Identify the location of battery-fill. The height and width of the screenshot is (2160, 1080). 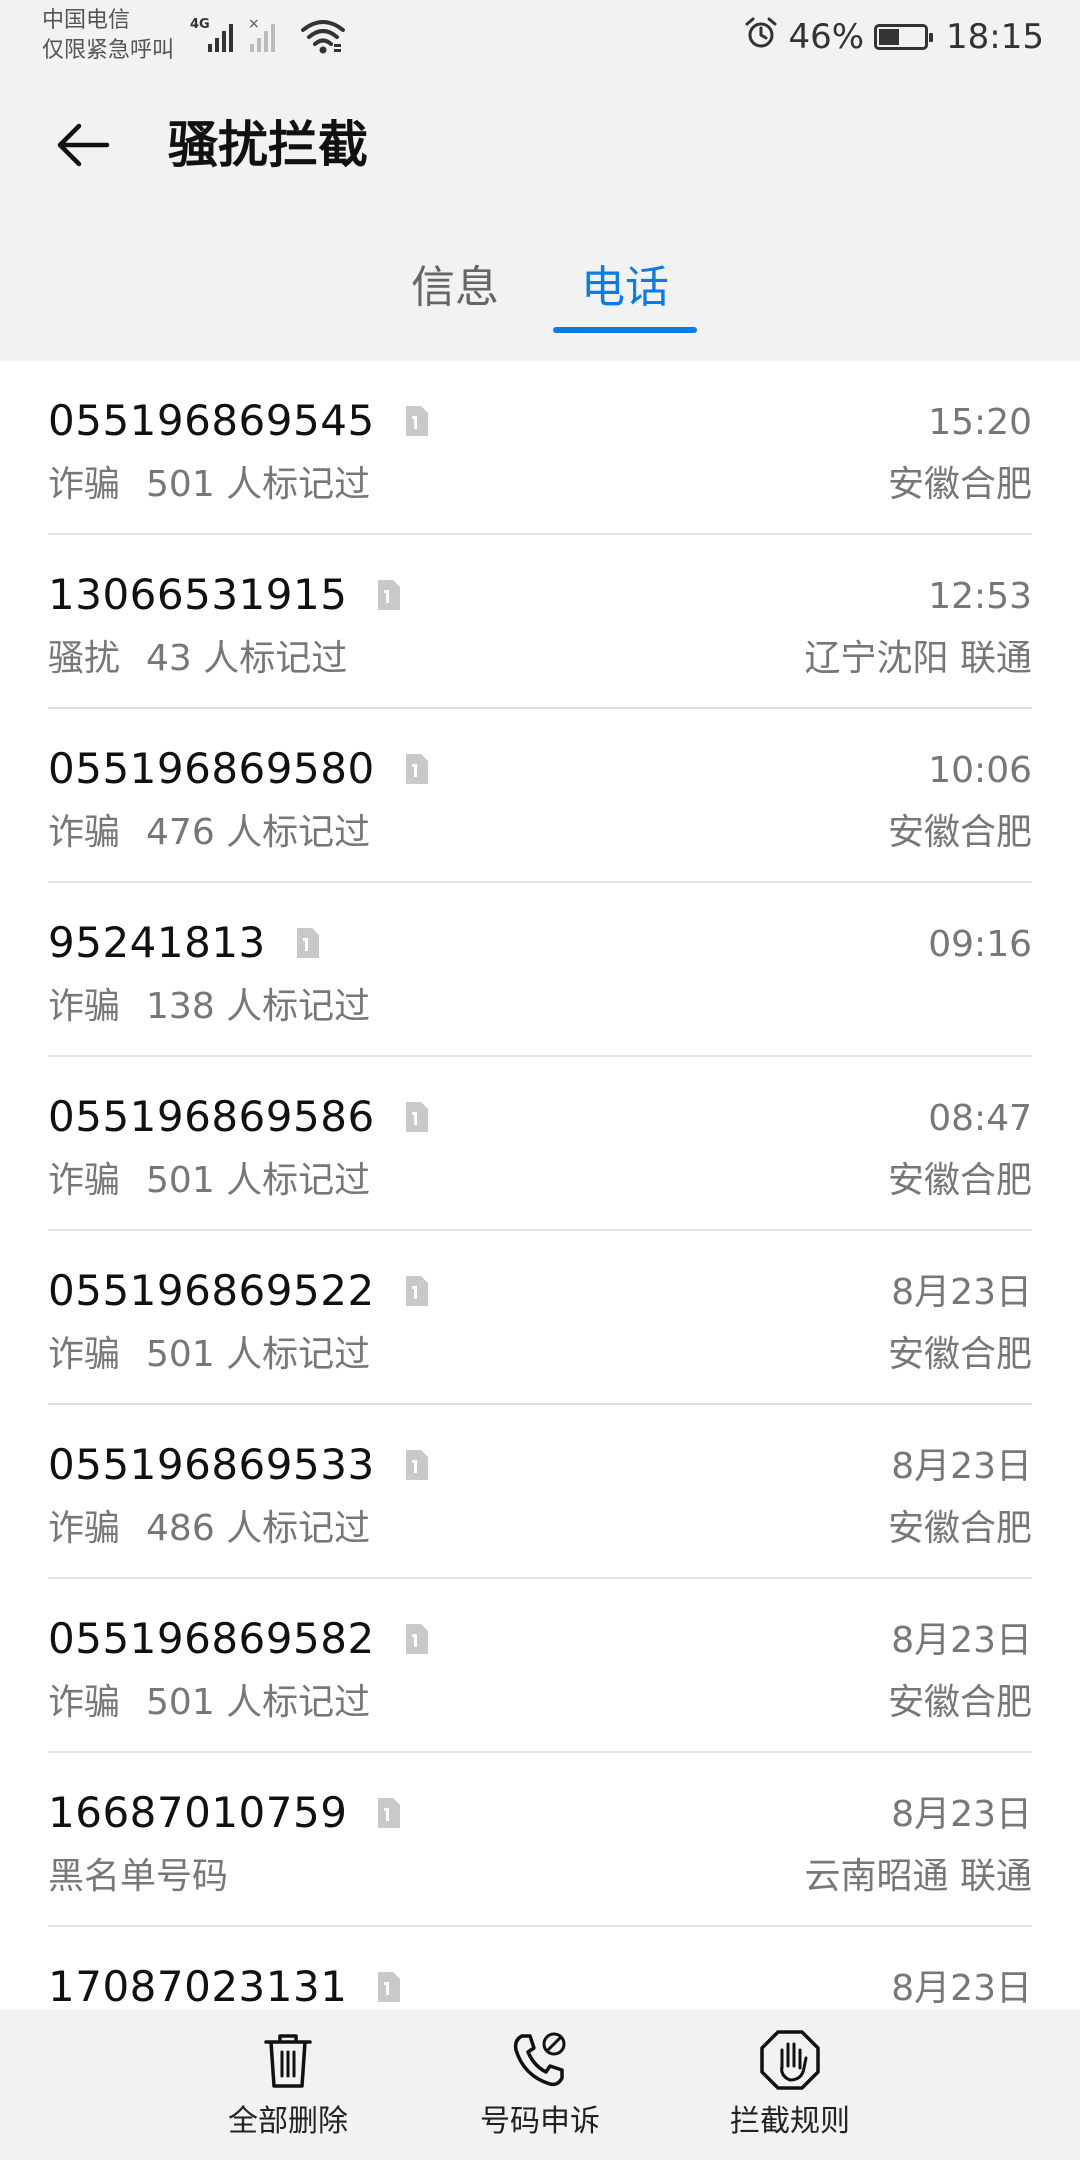
(889, 37).